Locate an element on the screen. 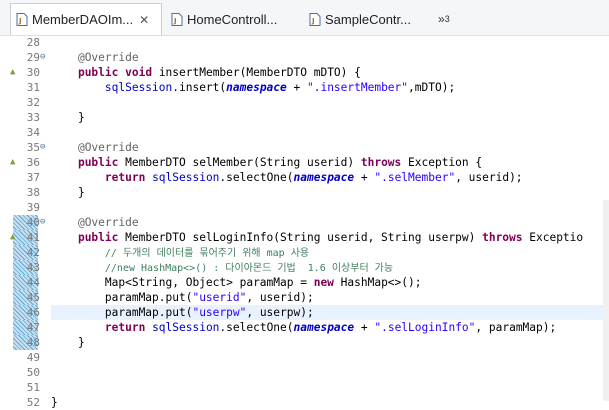 Image resolution: width=609 pixels, height=410 pixels. tab-memberdaoimpl: J MemberDAOIm... ✕ is located at coordinates (86, 19).